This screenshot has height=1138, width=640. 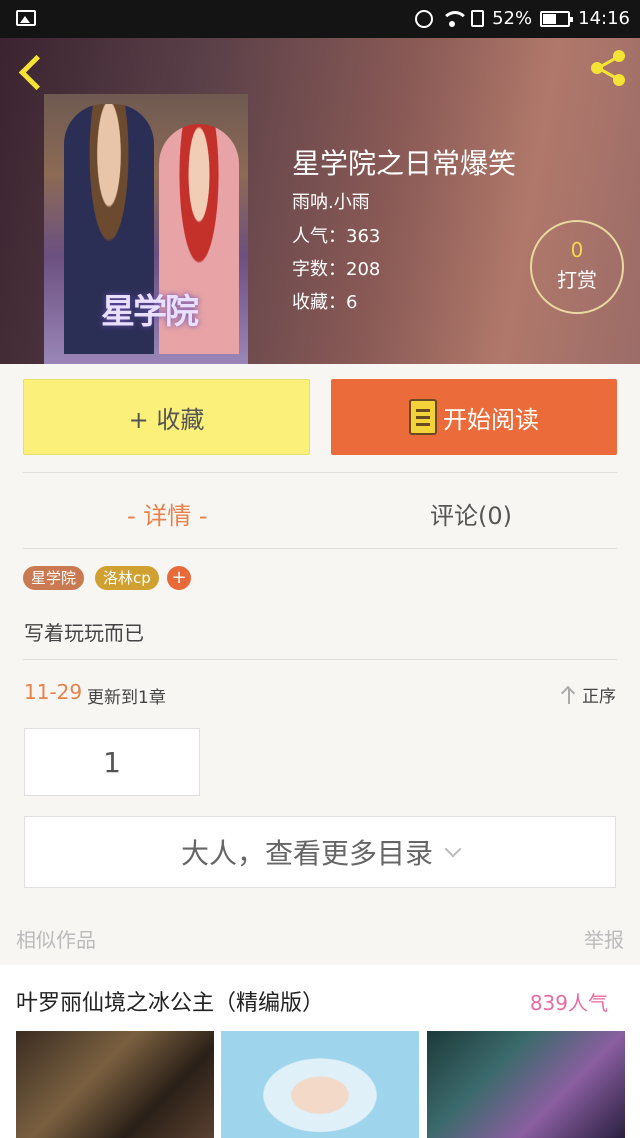 What do you see at coordinates (146, 229) in the screenshot?
I see `book-cover: 星学院` at bounding box center [146, 229].